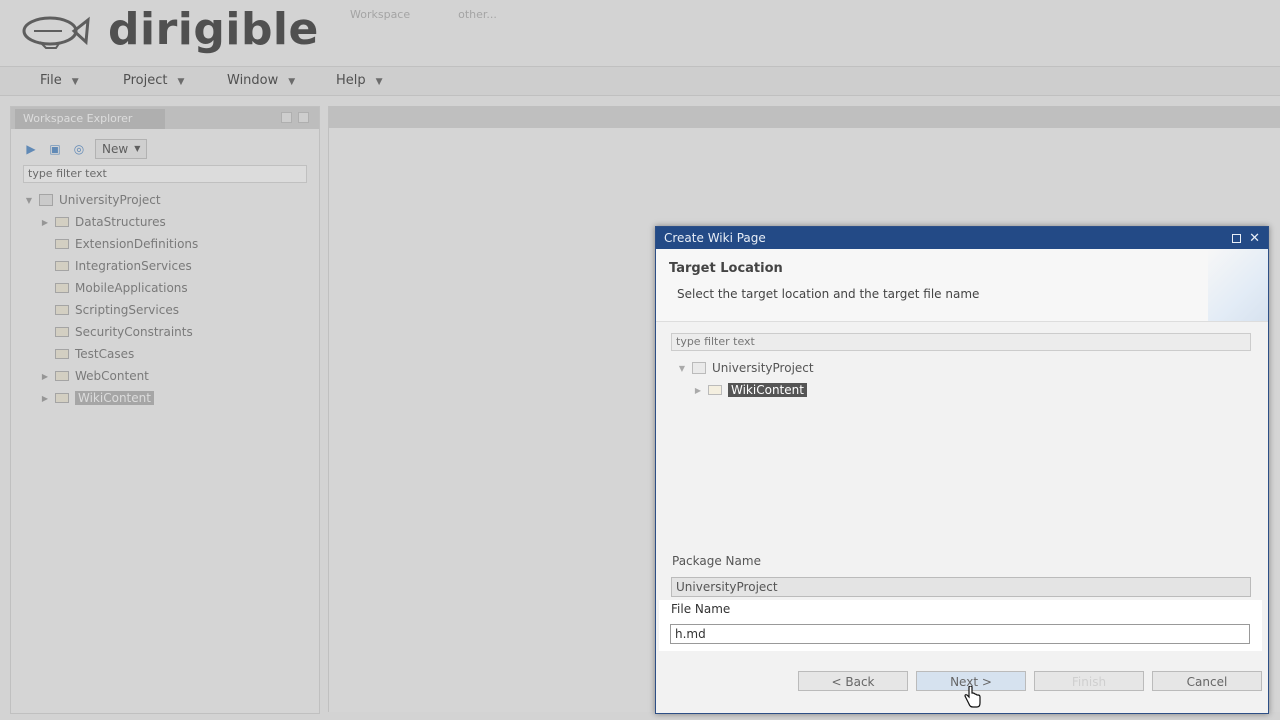 This screenshot has width=1280, height=720. I want to click on tree-item-folder-selected: ▶ WikiContent, so click(966, 390).